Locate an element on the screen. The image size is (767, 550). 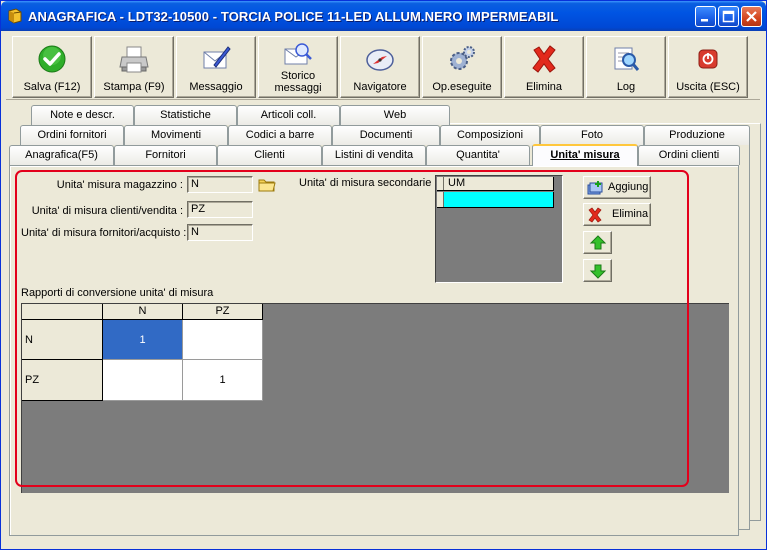
log-button: Log is located at coordinates (626, 67).